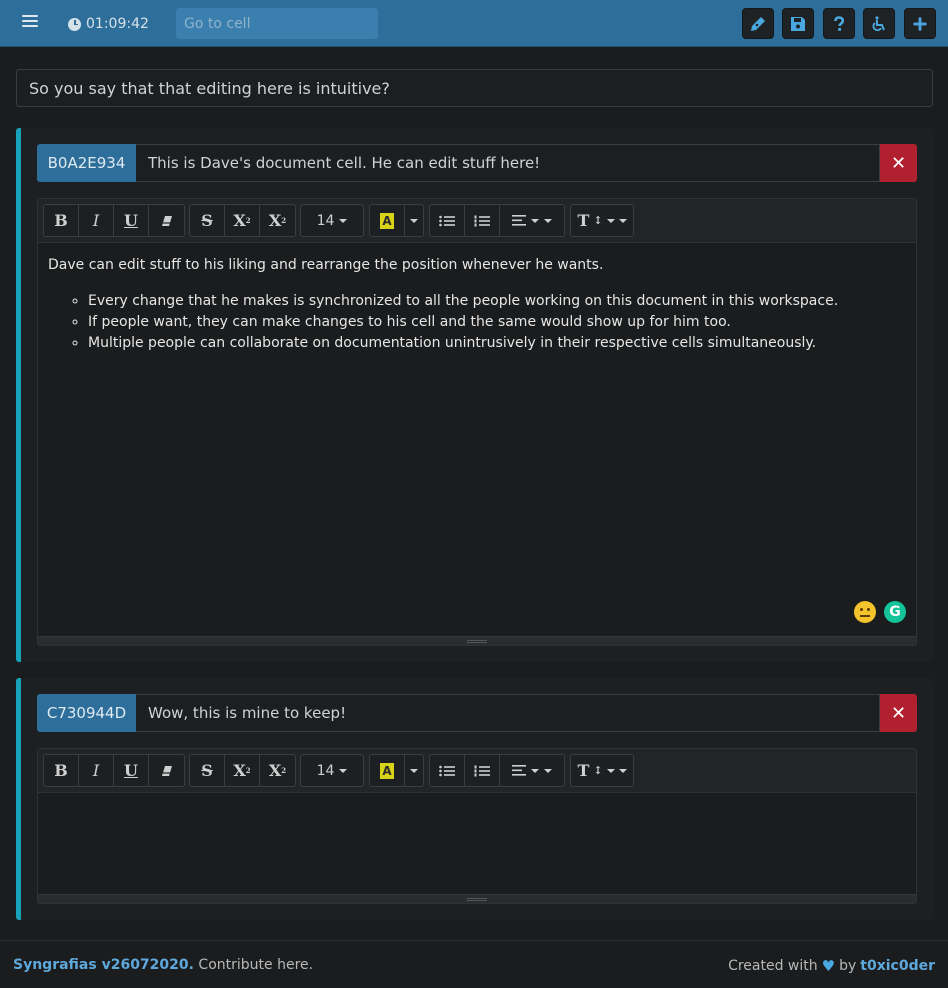 Image resolution: width=948 pixels, height=988 pixels. I want to click on question-icon, so click(839, 23).